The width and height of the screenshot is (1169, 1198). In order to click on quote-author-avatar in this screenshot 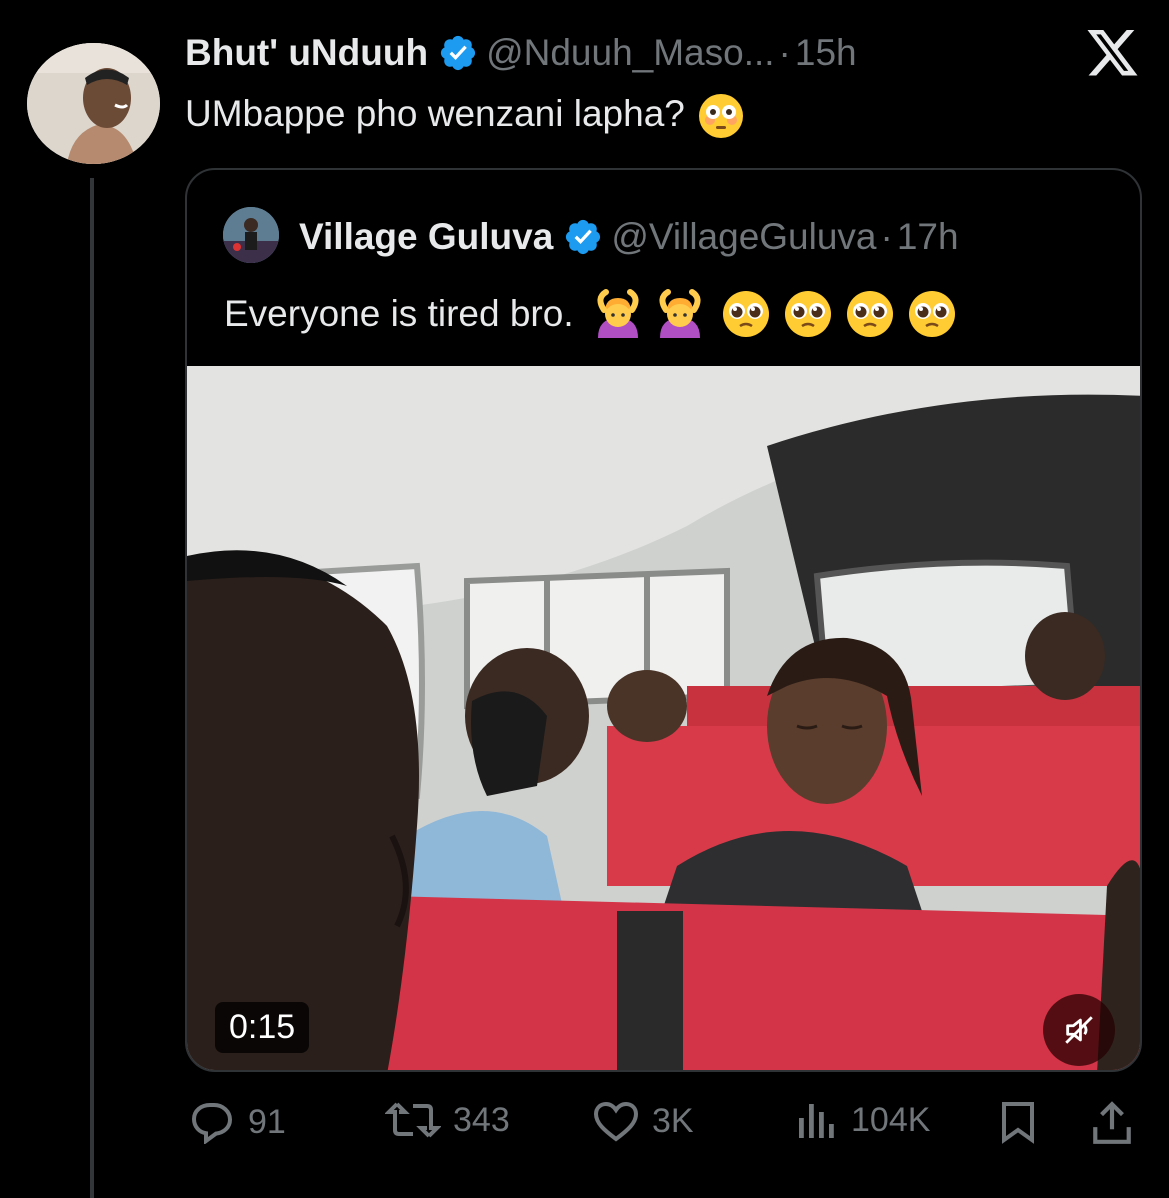, I will do `click(251, 235)`.